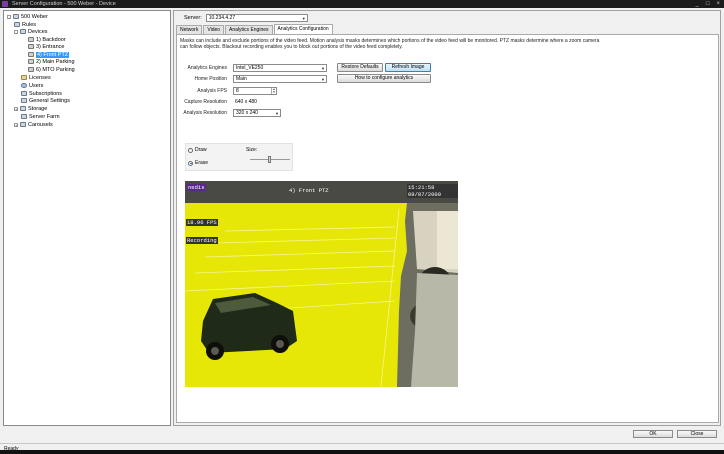  I want to click on tree-item-server-farm: Server Farm, so click(40, 116).